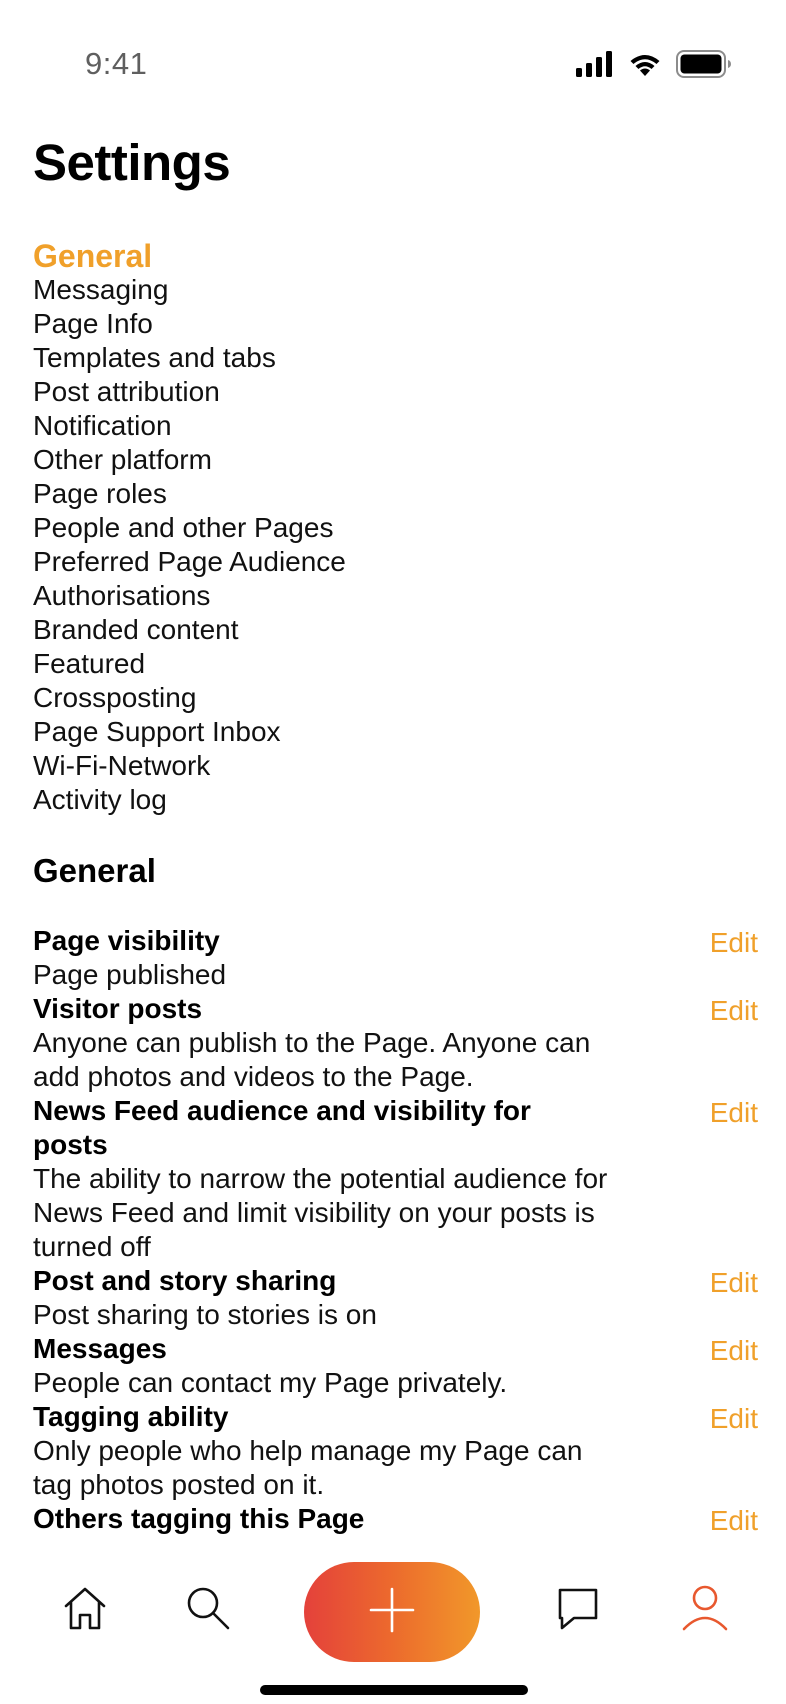 This screenshot has height=1704, width=786. I want to click on signal-icon, so click(595, 66).